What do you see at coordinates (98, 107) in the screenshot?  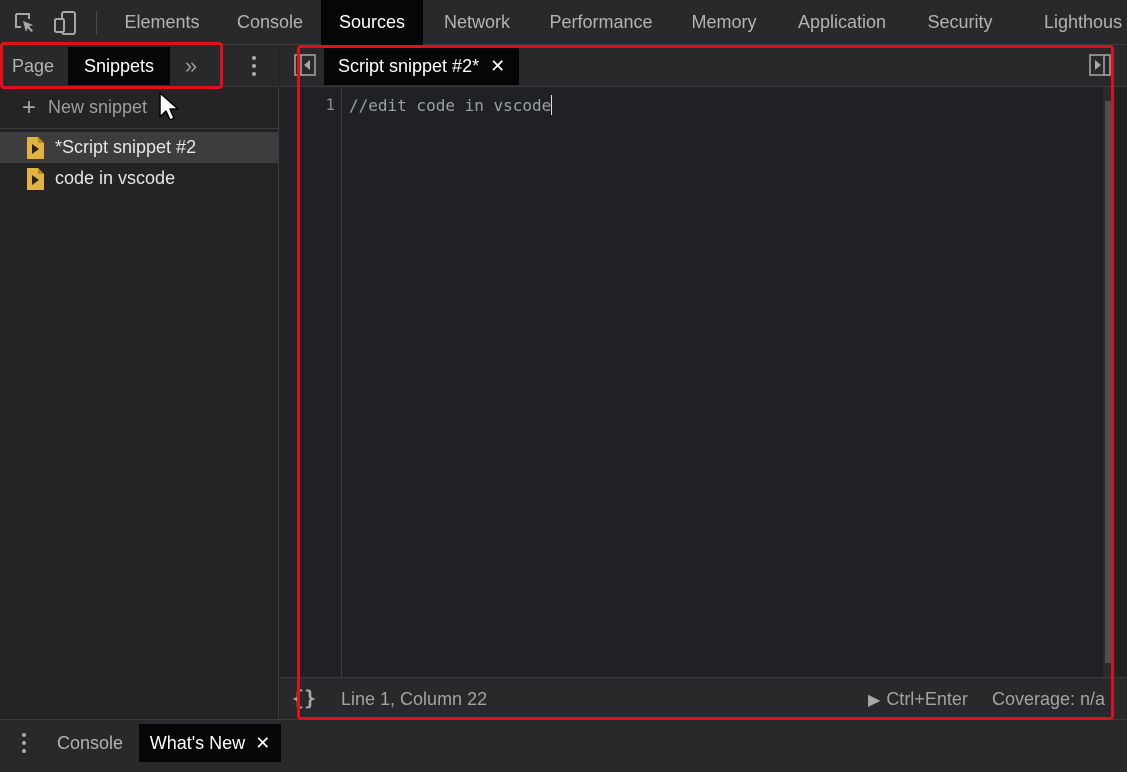 I see `new-snippet-label: New snippet` at bounding box center [98, 107].